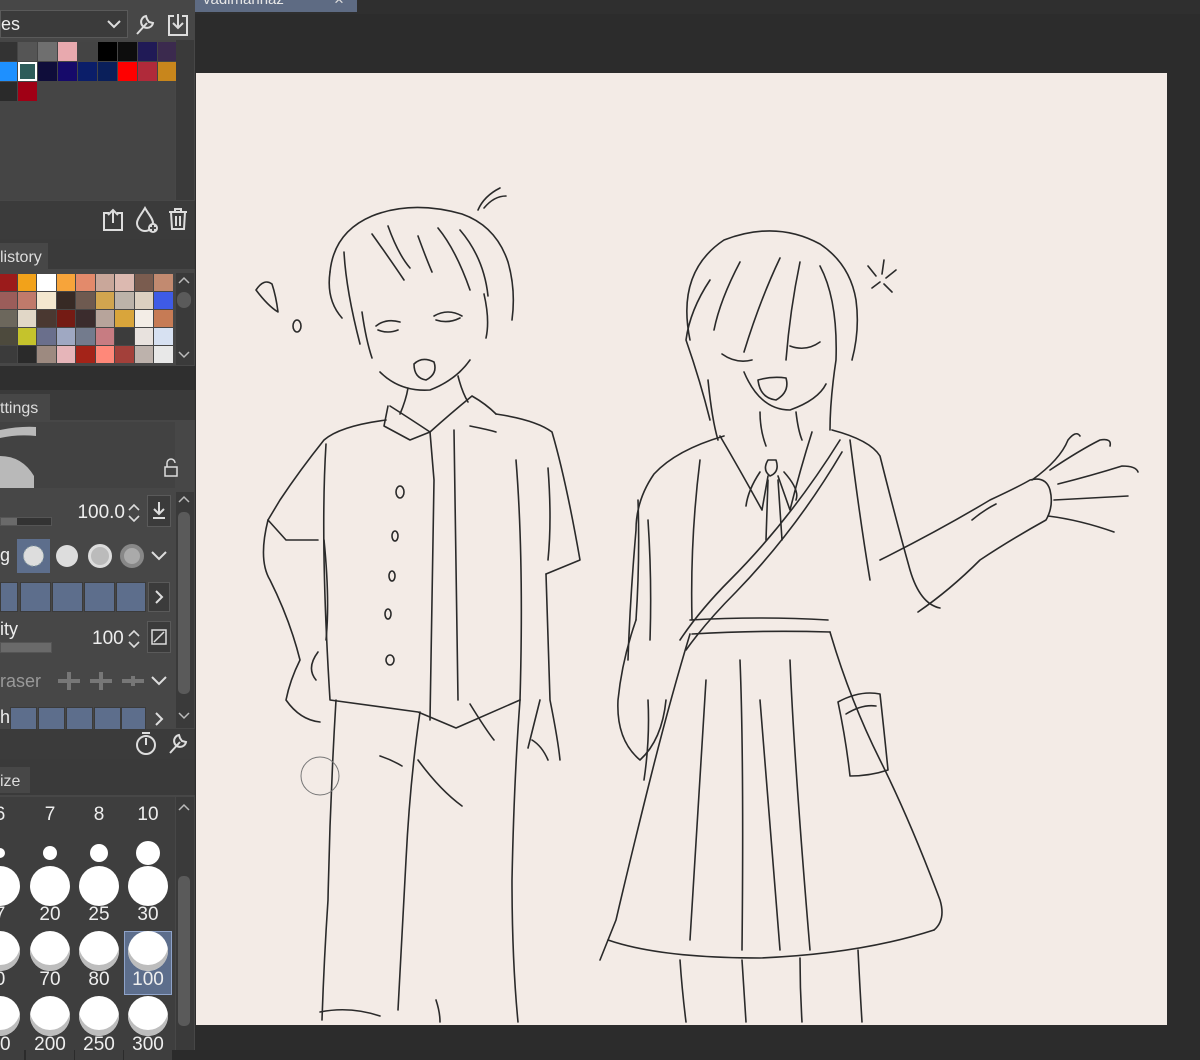  Describe the element at coordinates (159, 511) in the screenshot. I see `apply-button` at that location.